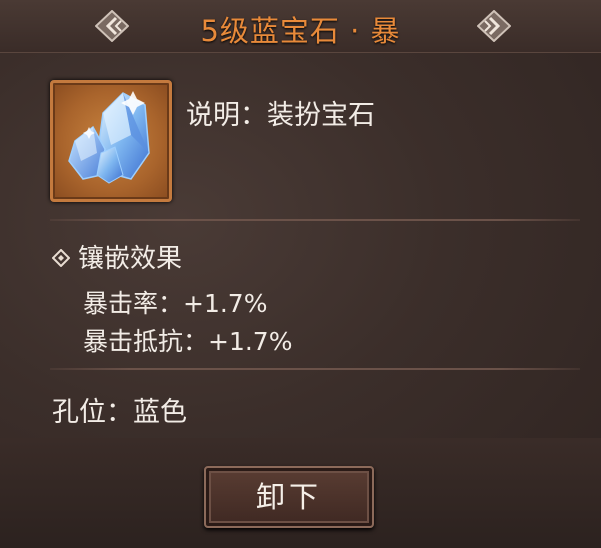 This screenshot has width=601, height=548. I want to click on header-bar: 5级蓝宝石 · 暴, so click(300, 26).